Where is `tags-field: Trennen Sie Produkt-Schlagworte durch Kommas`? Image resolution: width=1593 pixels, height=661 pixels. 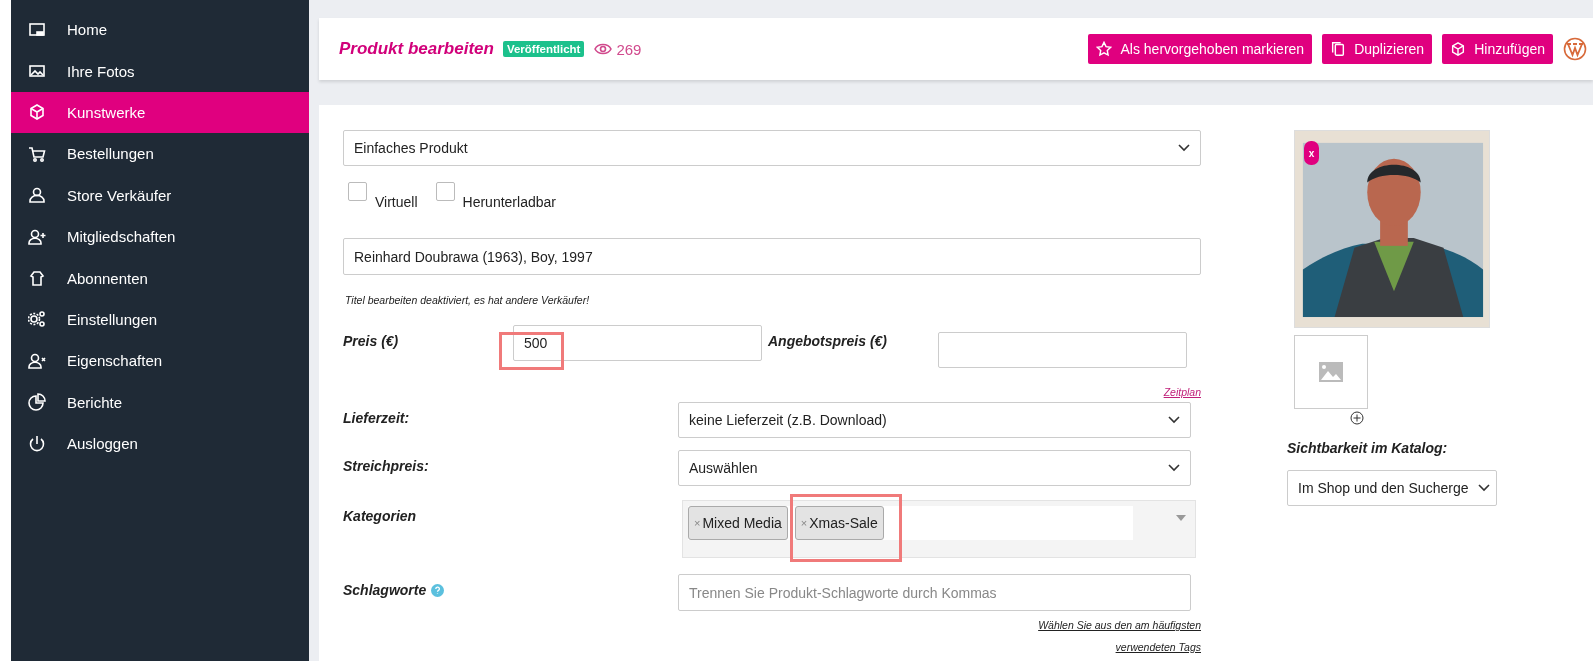 tags-field: Trennen Sie Produkt-Schlagworte durch Kommas is located at coordinates (934, 592).